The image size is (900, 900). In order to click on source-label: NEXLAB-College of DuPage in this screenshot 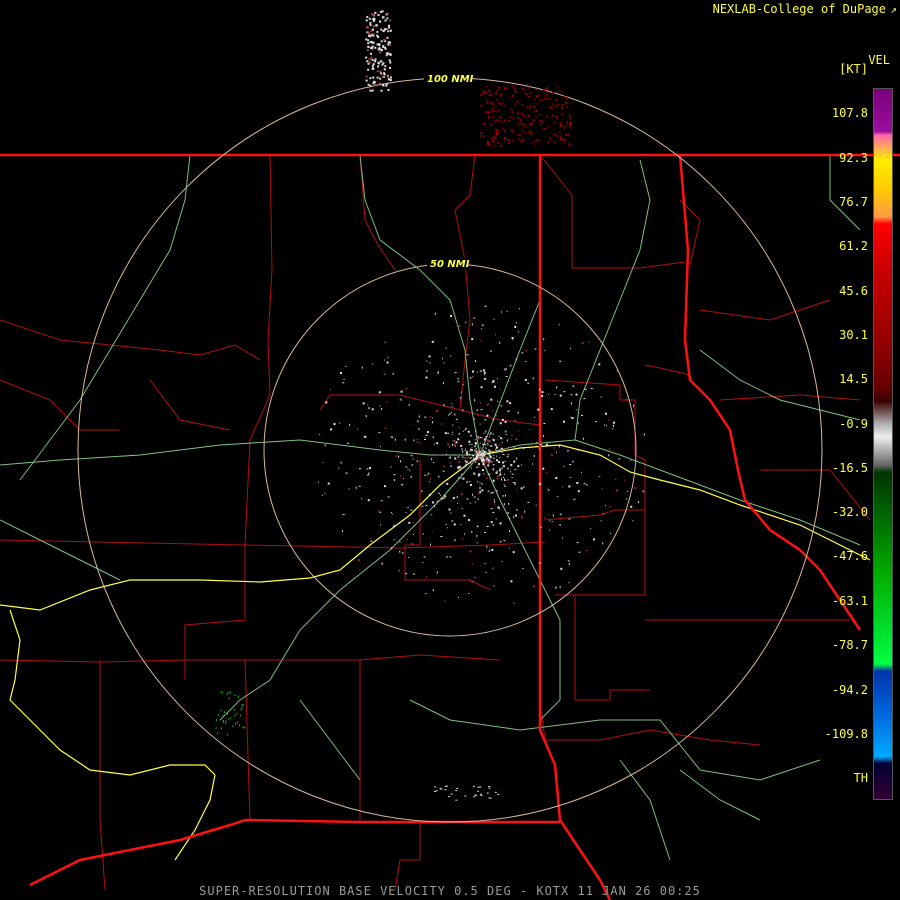, I will do `click(799, 9)`.